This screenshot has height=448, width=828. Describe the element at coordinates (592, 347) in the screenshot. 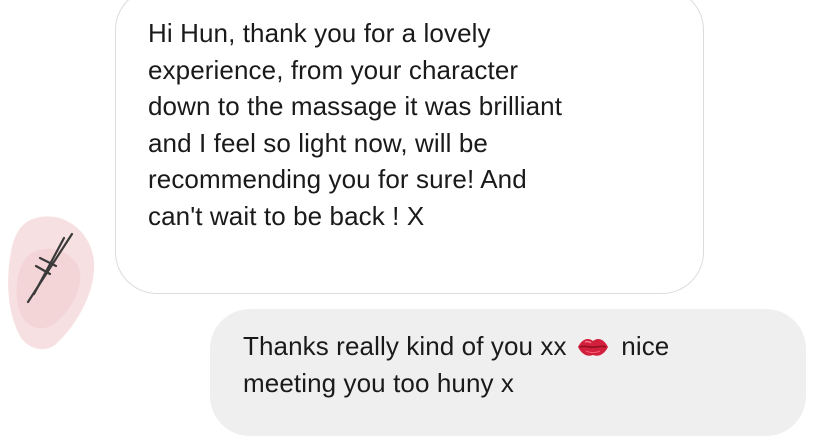

I see `lips-kiss-icon` at that location.